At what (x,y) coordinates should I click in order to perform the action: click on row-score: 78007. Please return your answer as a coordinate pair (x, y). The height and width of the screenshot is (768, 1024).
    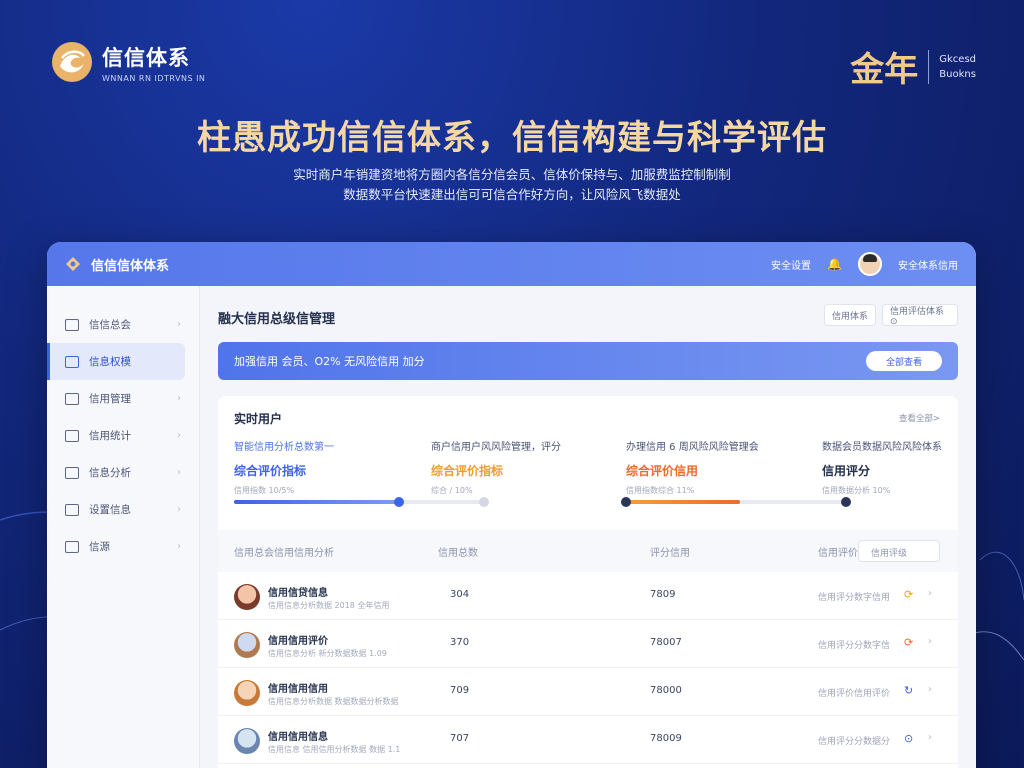
    Looking at the image, I should click on (666, 642).